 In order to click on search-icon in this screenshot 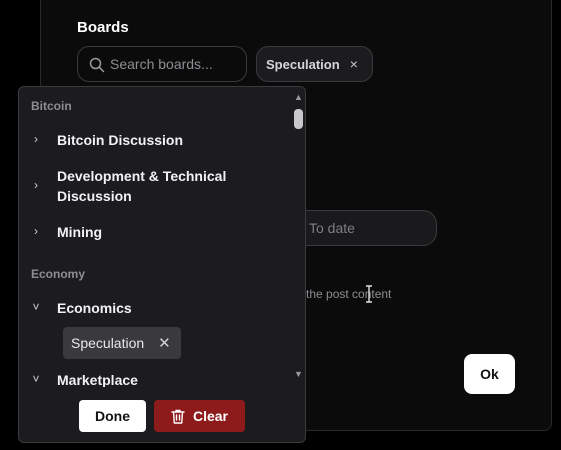, I will do `click(97, 65)`.